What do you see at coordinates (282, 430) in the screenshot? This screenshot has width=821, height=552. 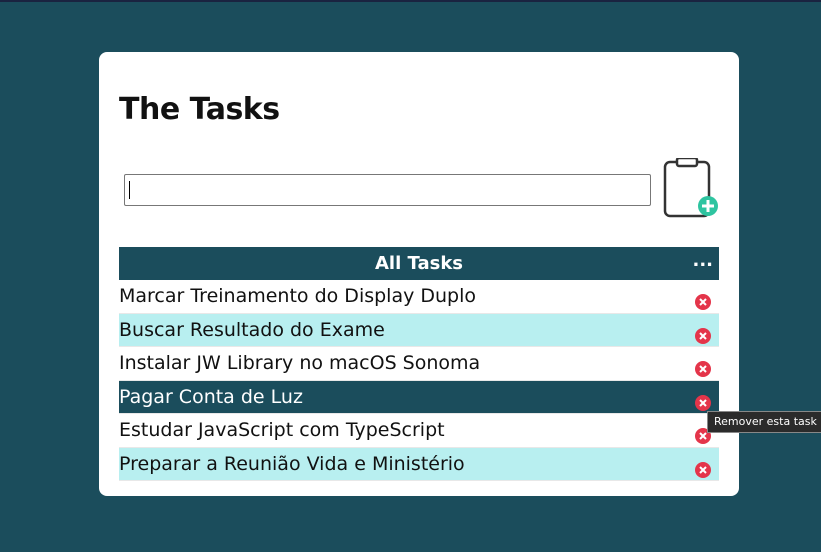 I see `task-label: Estudar JavaScript com TypeScript` at bounding box center [282, 430].